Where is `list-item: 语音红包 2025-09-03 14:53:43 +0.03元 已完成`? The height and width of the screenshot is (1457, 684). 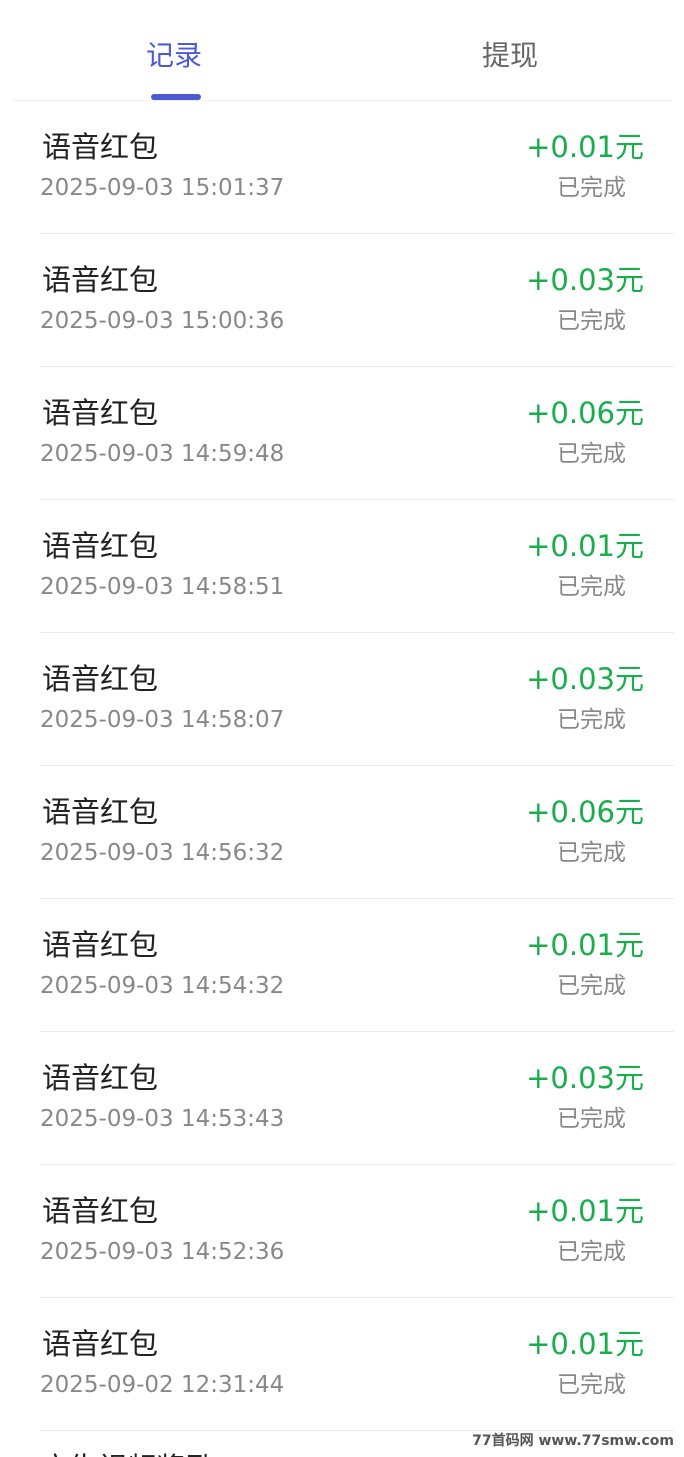
list-item: 语音红包 2025-09-03 14:53:43 +0.03元 已完成 is located at coordinates (357, 1098).